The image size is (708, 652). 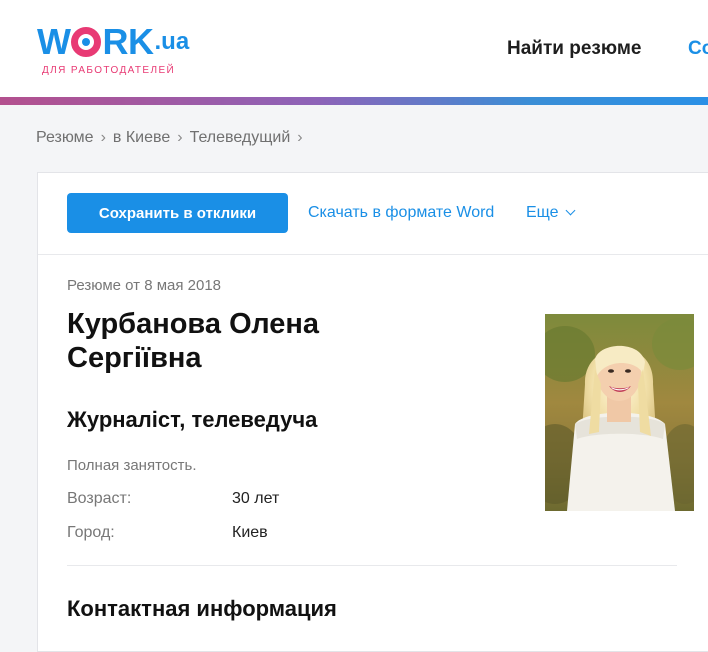 I want to click on logo-target-icon, so click(x=86, y=42).